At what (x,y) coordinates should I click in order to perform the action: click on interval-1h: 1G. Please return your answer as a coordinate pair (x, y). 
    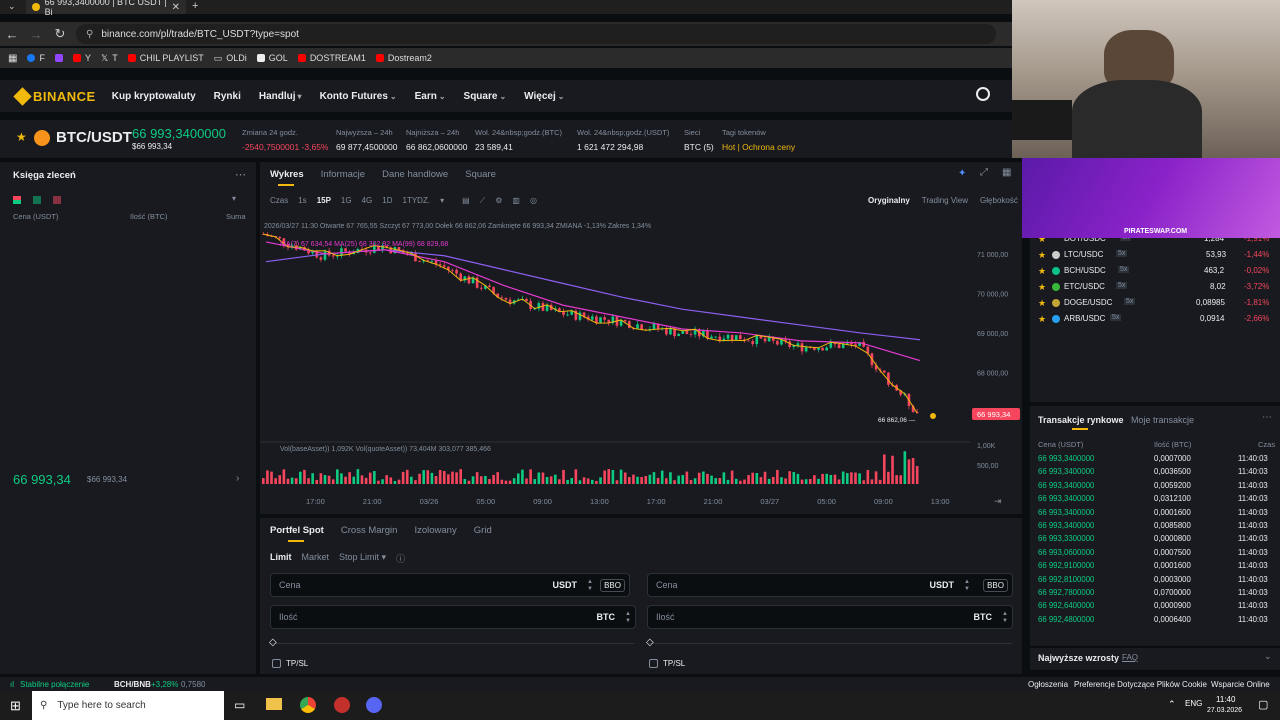
    Looking at the image, I should click on (346, 201).